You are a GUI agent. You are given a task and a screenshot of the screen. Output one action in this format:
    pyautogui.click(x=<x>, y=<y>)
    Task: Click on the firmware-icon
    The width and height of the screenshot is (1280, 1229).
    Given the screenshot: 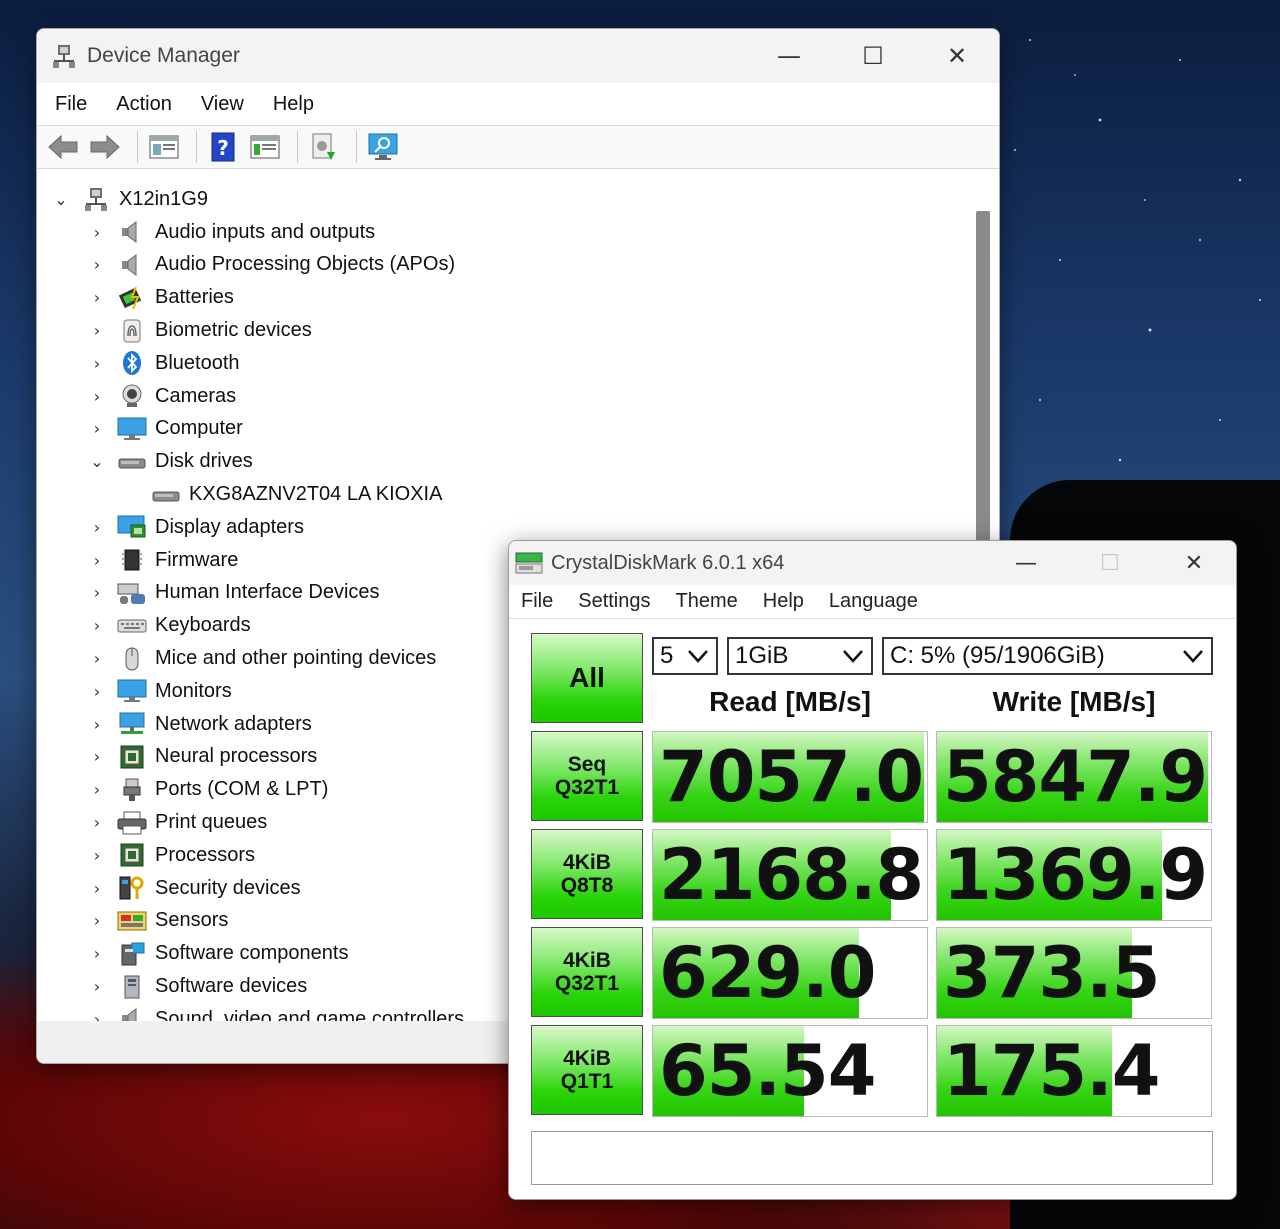 What is the action you would take?
    pyautogui.click(x=132, y=560)
    